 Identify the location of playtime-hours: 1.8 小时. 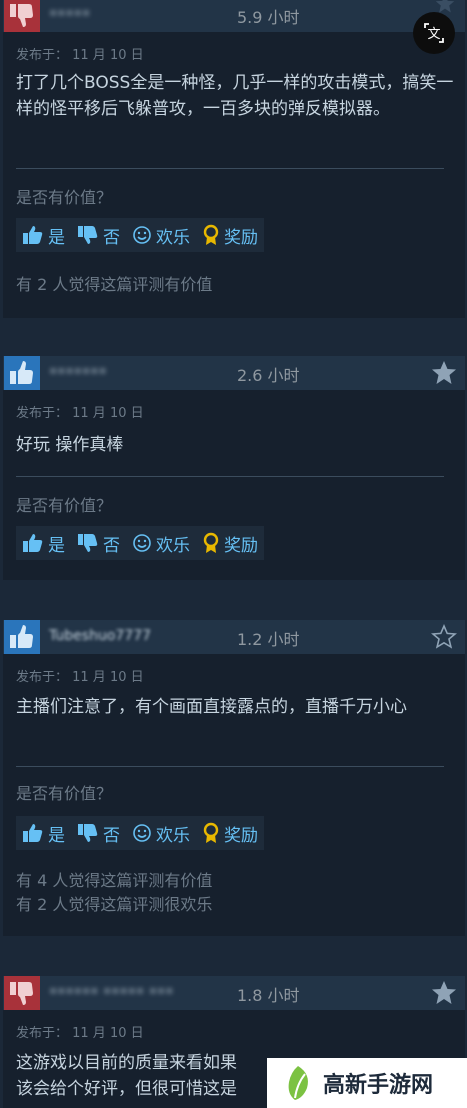
(268, 995).